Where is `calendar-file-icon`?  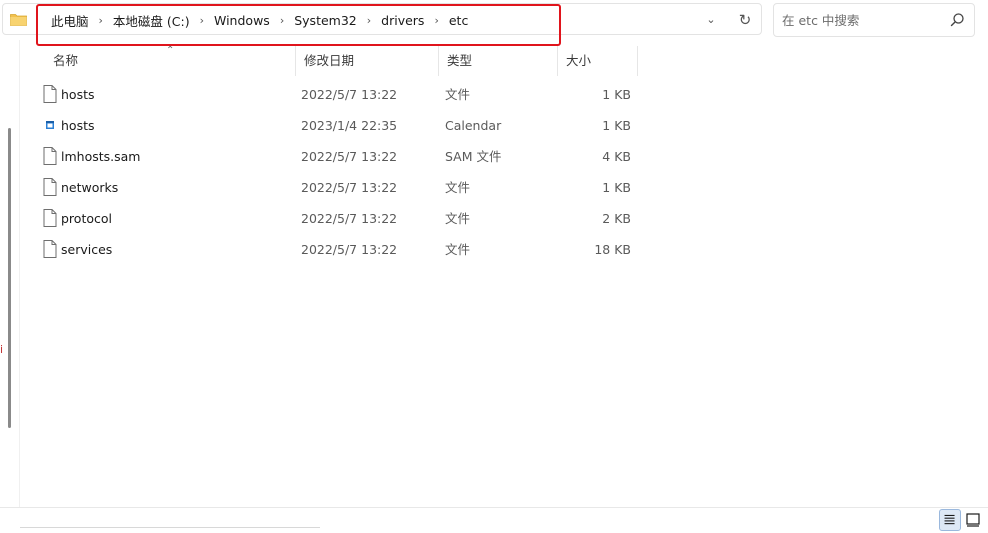 calendar-file-icon is located at coordinates (50, 125).